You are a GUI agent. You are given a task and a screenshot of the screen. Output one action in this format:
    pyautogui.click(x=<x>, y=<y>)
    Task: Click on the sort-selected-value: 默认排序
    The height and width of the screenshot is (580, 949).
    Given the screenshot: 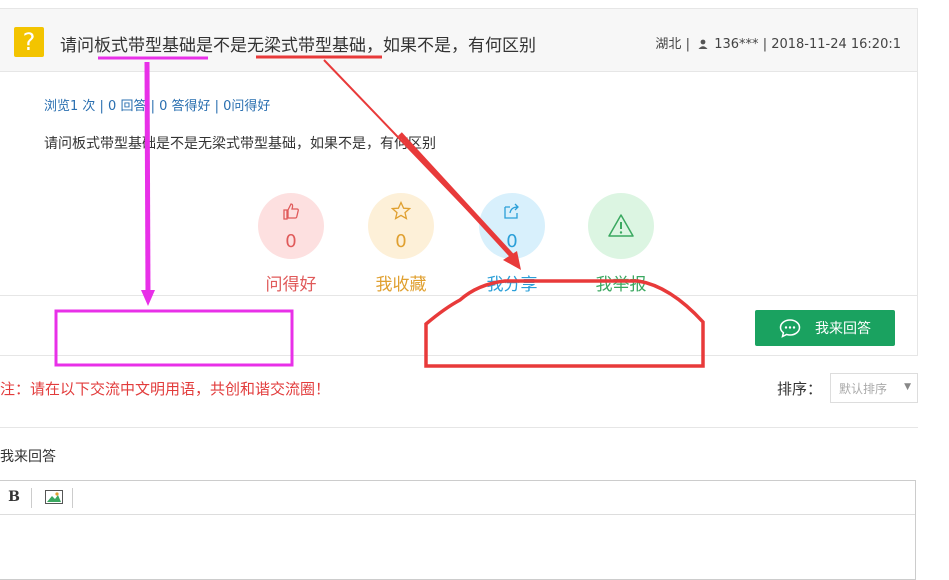 What is the action you would take?
    pyautogui.click(x=863, y=388)
    